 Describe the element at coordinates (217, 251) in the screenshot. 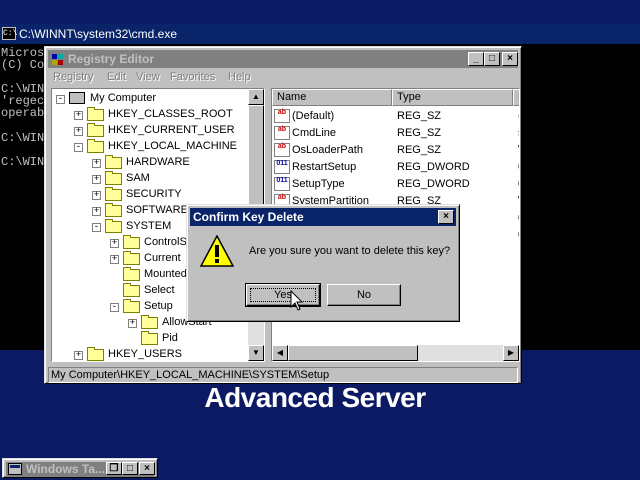

I see `warning-icon` at that location.